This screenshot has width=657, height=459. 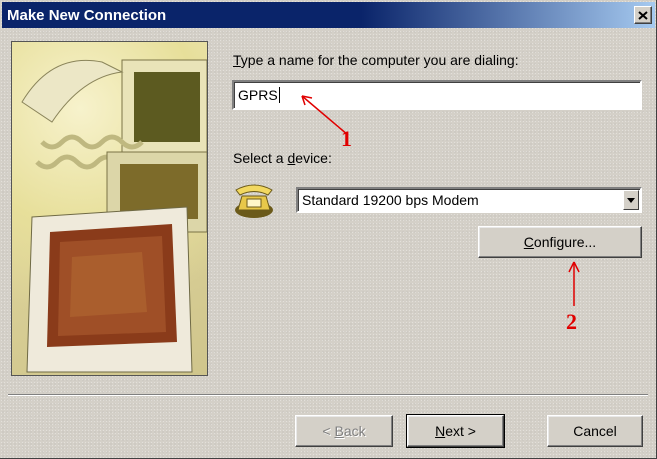 What do you see at coordinates (346, 138) in the screenshot?
I see `annotation-marker-1: 1` at bounding box center [346, 138].